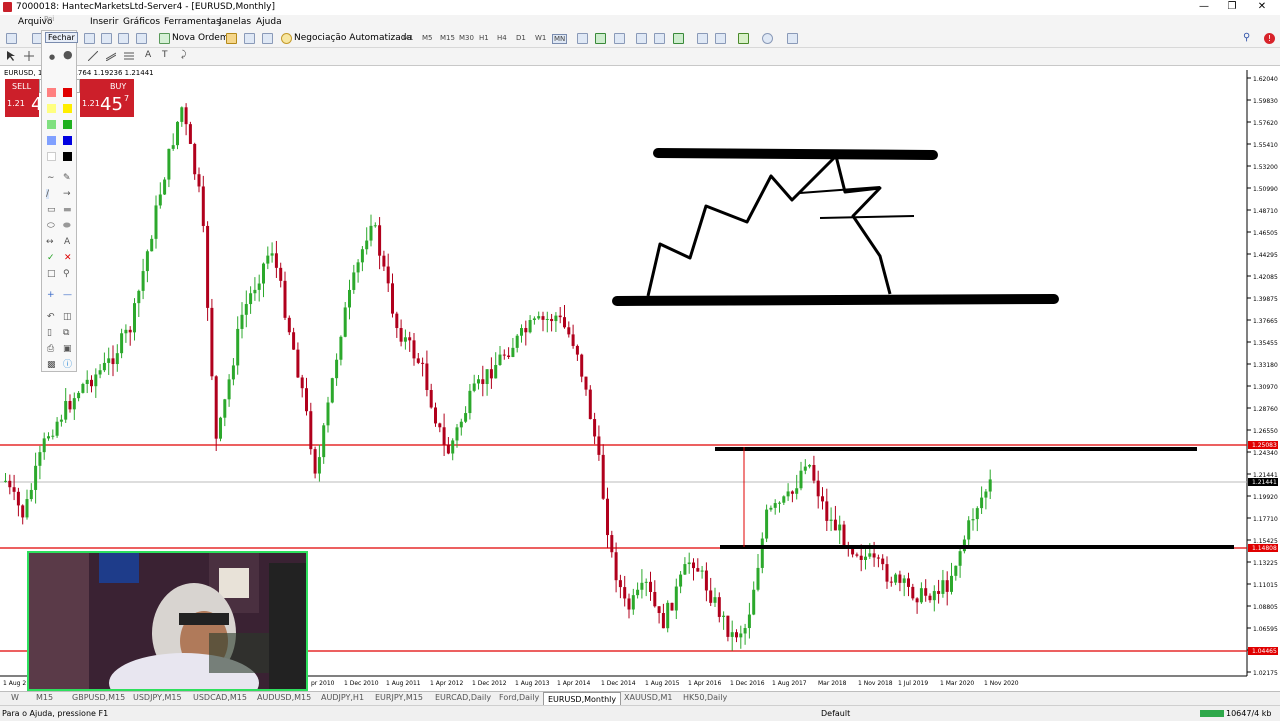 This screenshot has height=721, width=1280. Describe the element at coordinates (1262, 7) in the screenshot. I see `close-button: ✕` at that location.